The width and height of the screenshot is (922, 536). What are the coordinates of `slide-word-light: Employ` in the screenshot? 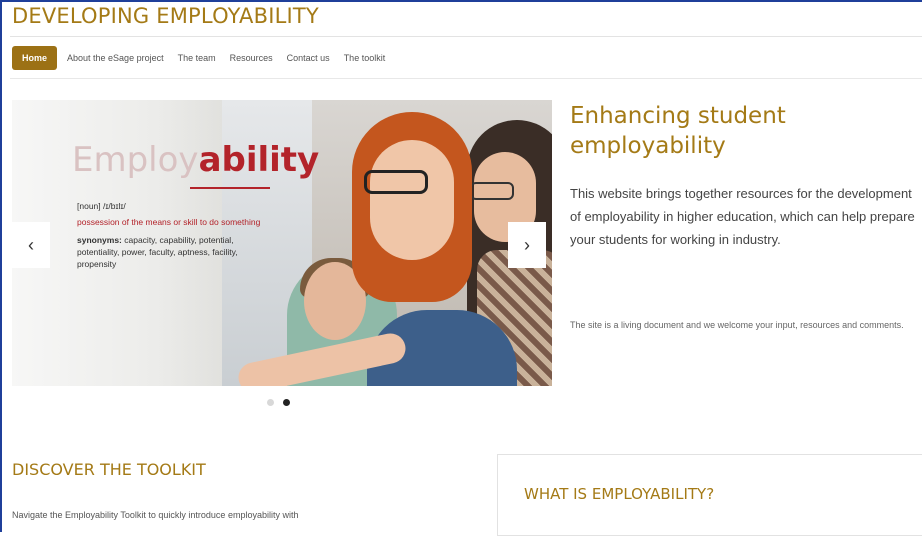 It's located at (135, 160).